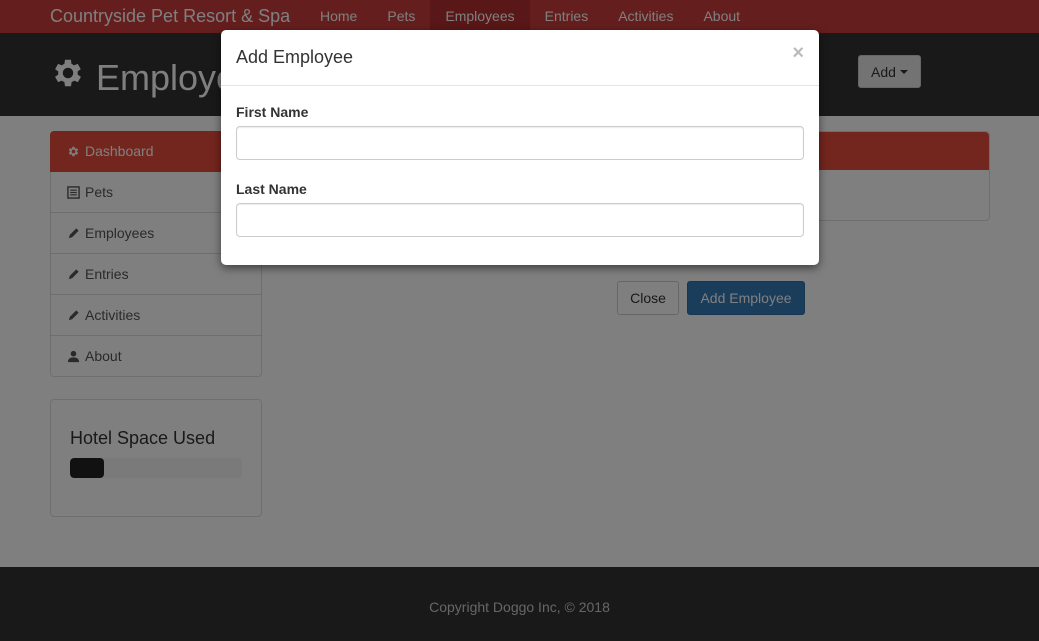  Describe the element at coordinates (798, 53) in the screenshot. I see `close-icon: ×` at that location.